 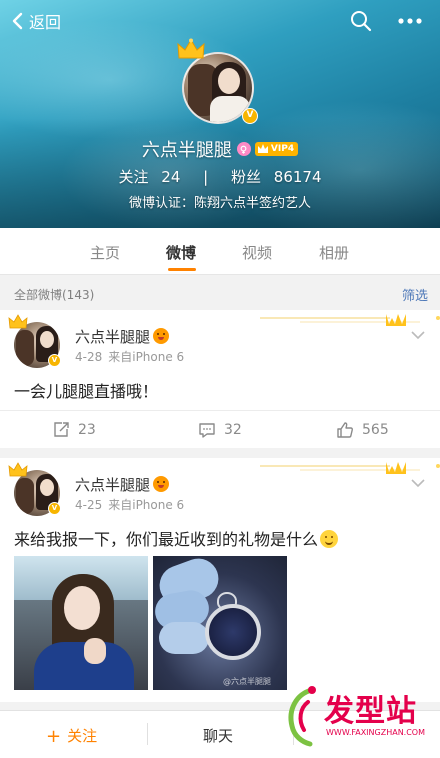 I want to click on post-photo, so click(x=81, y=623).